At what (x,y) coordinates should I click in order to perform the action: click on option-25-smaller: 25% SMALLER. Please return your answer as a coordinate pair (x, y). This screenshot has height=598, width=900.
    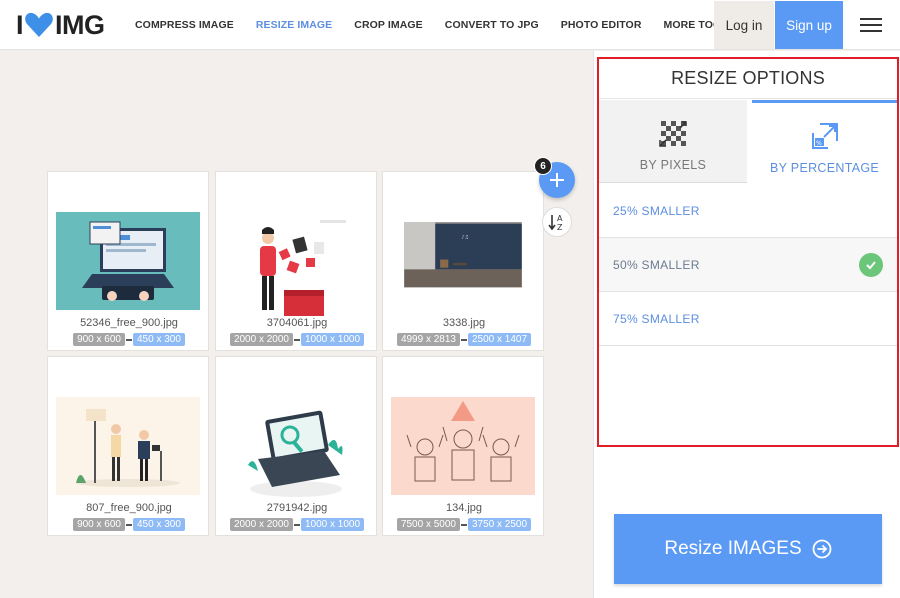
    Looking at the image, I should click on (748, 211).